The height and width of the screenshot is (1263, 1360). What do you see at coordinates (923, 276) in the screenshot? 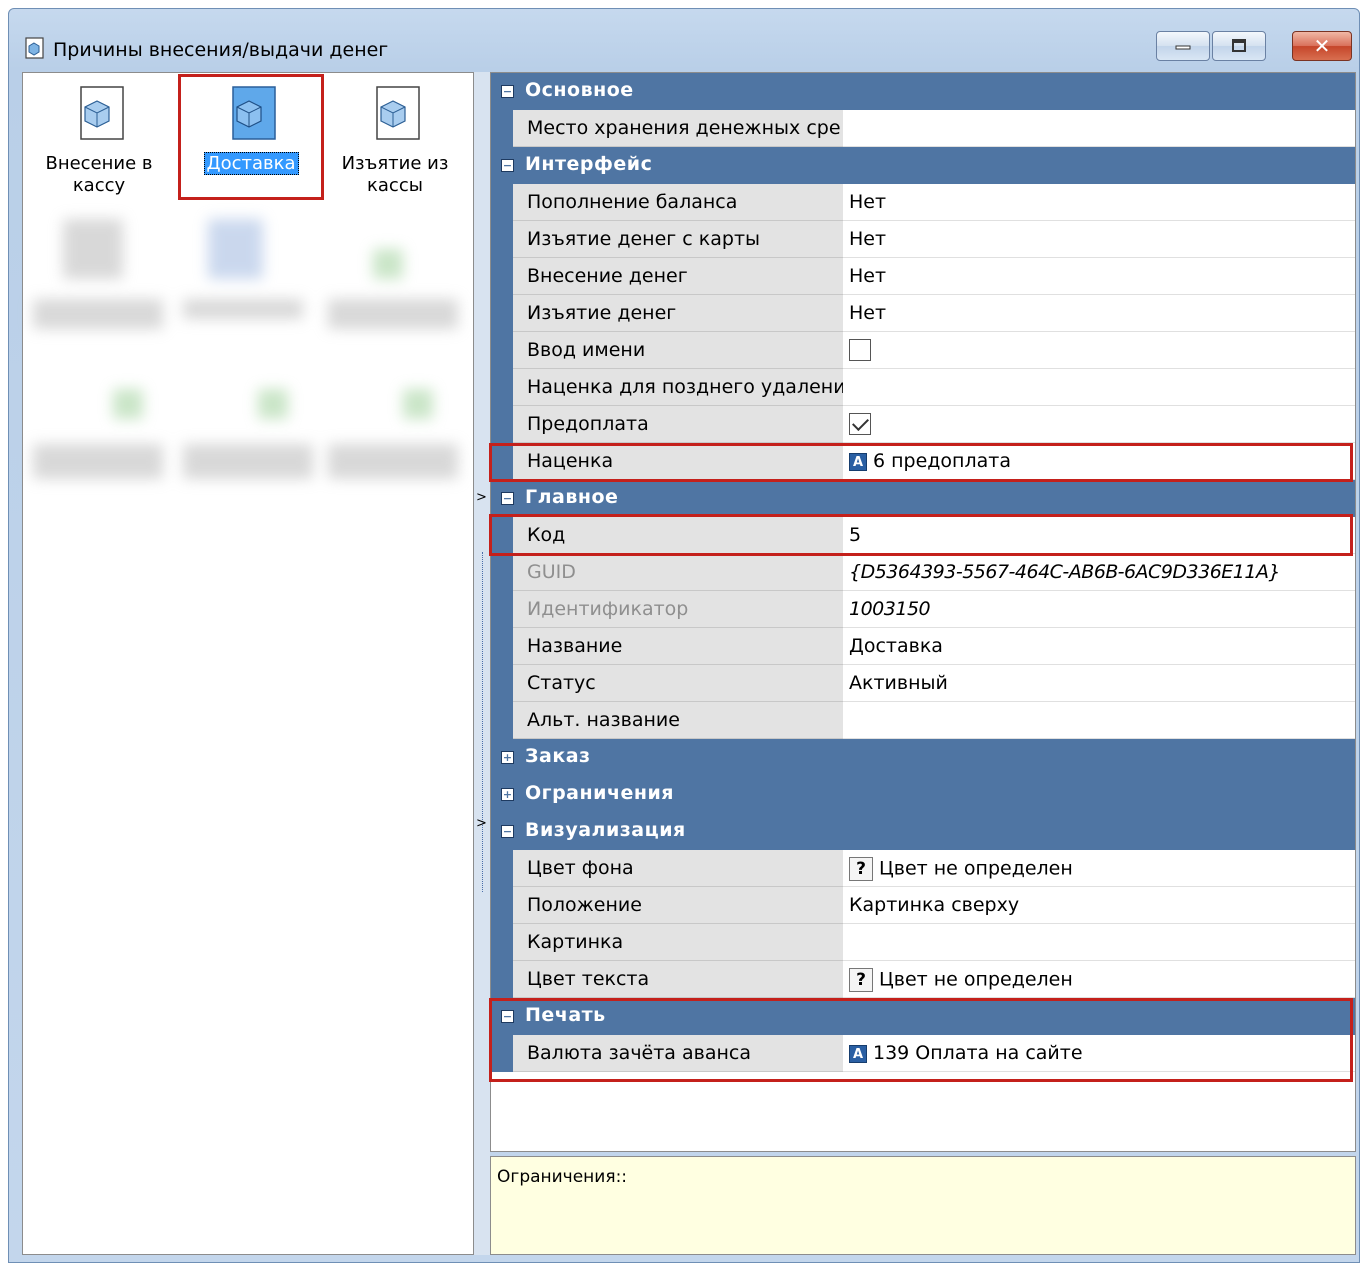
I see `prop-vnesenie: Внесение денег Нет` at bounding box center [923, 276].